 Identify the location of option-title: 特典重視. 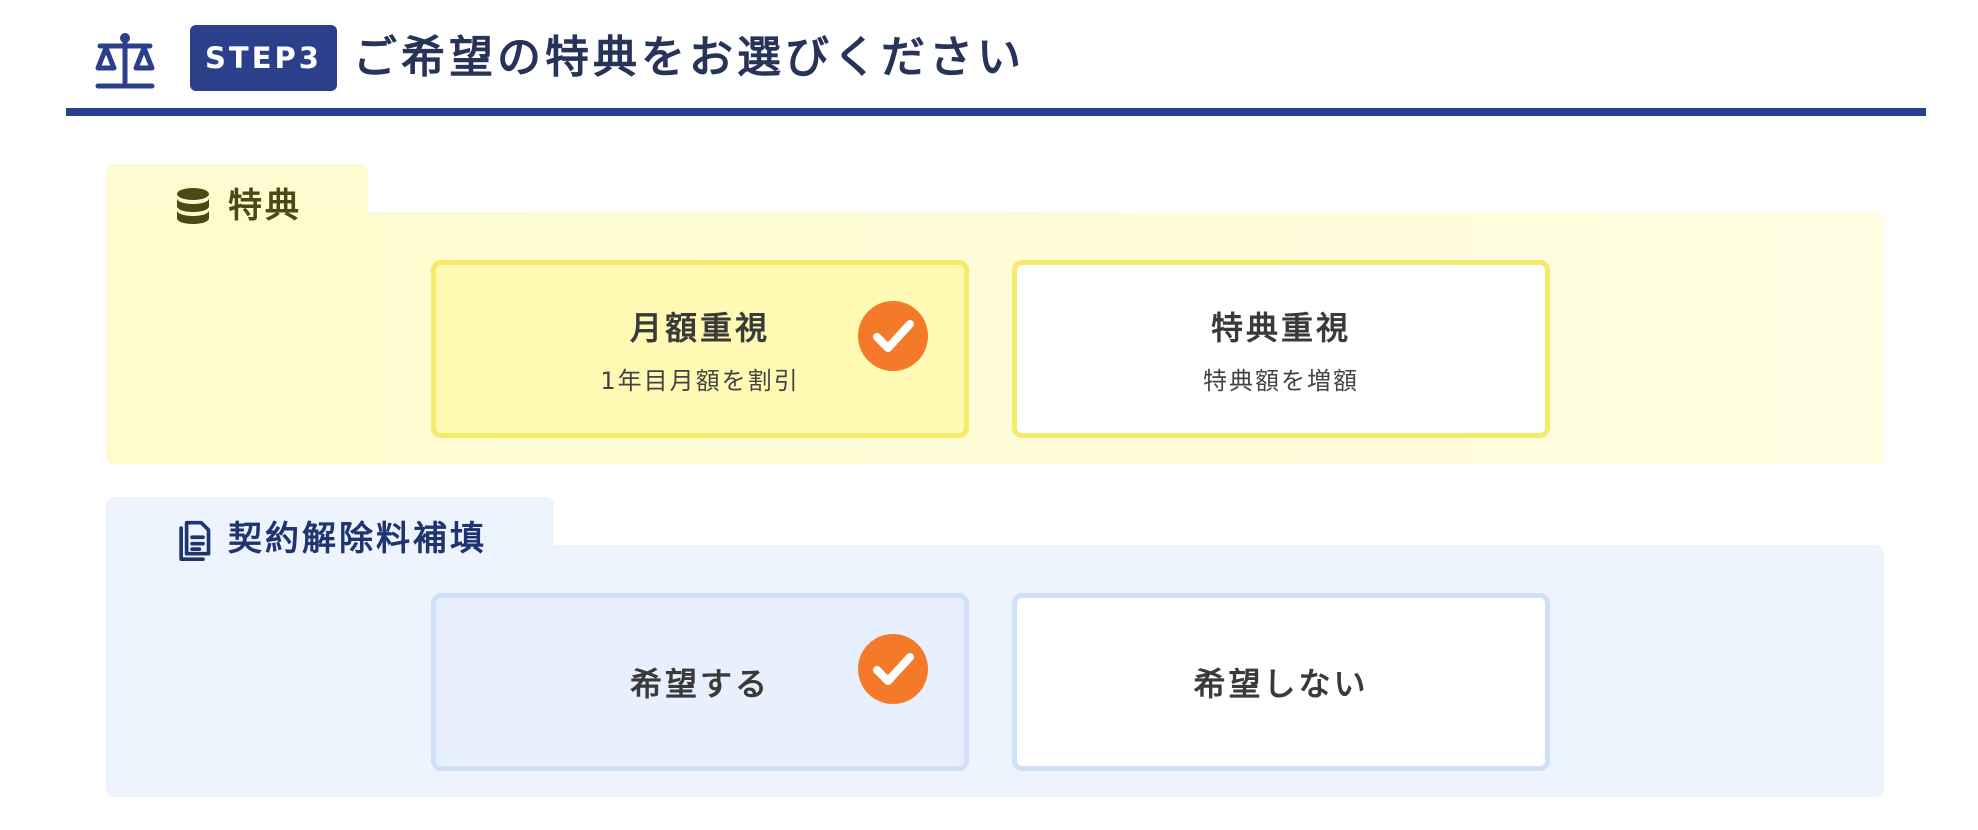
(1280, 327).